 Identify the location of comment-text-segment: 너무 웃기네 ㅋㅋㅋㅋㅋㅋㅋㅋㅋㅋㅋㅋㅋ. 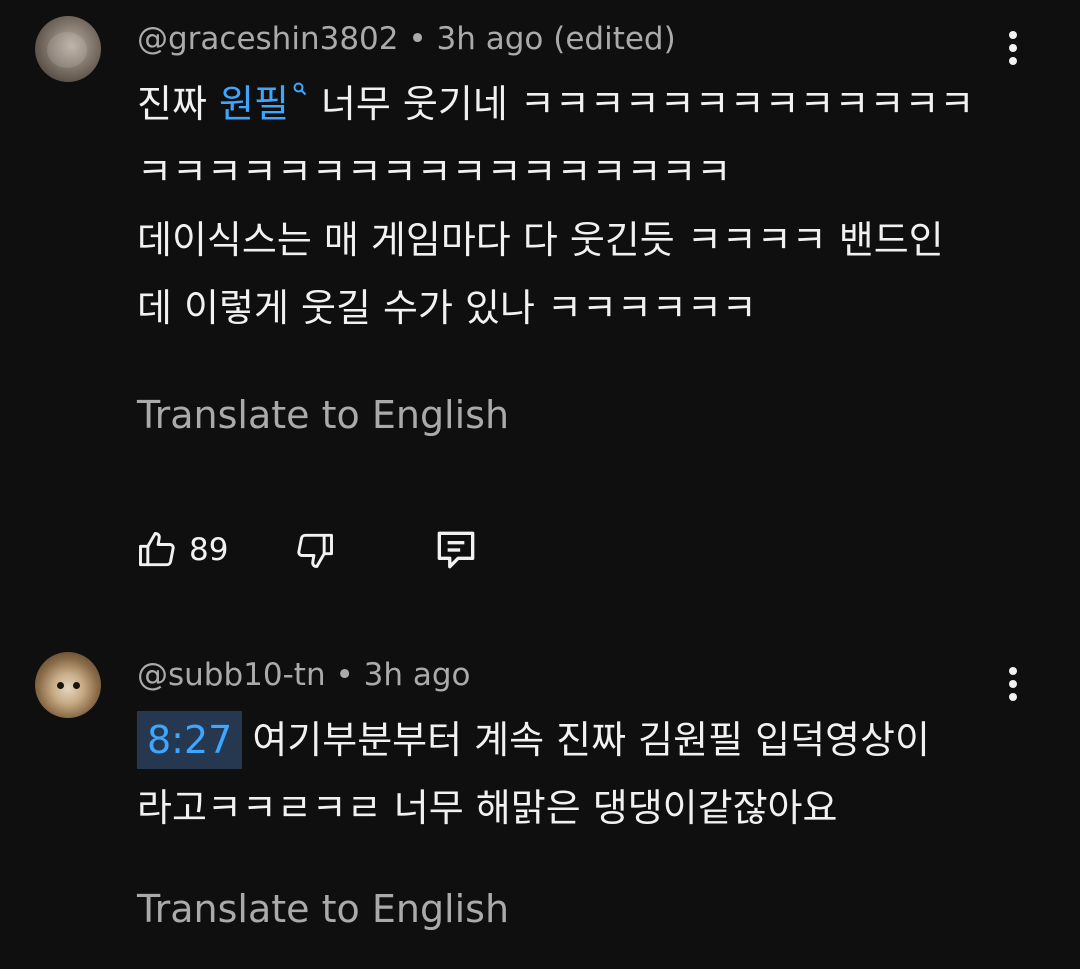
(647, 104).